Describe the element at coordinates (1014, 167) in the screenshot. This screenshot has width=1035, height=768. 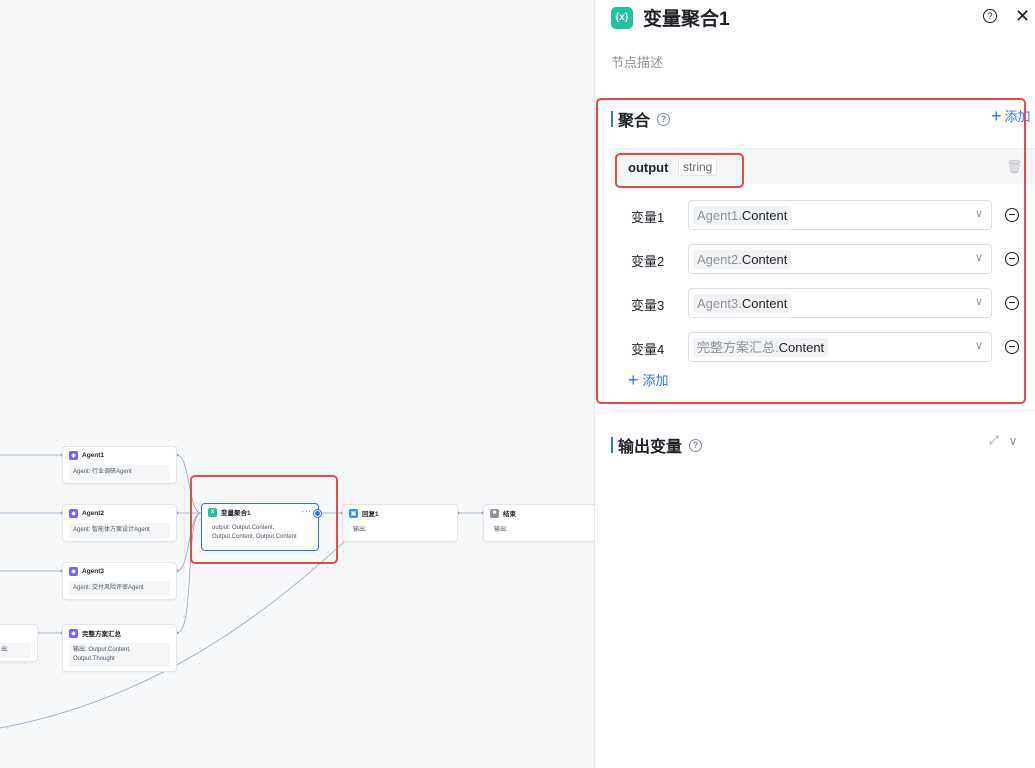
I see `trash-icon: 🗑` at that location.